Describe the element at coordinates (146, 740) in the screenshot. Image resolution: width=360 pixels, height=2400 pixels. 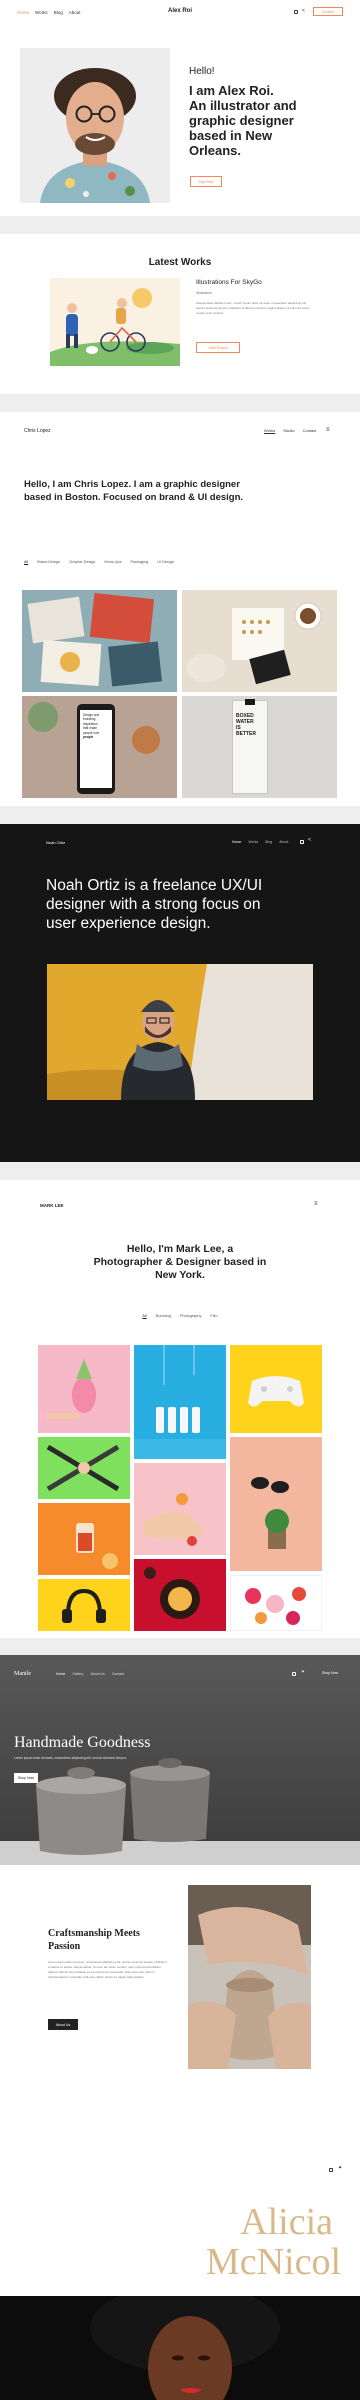
I see `copper-cup` at that location.